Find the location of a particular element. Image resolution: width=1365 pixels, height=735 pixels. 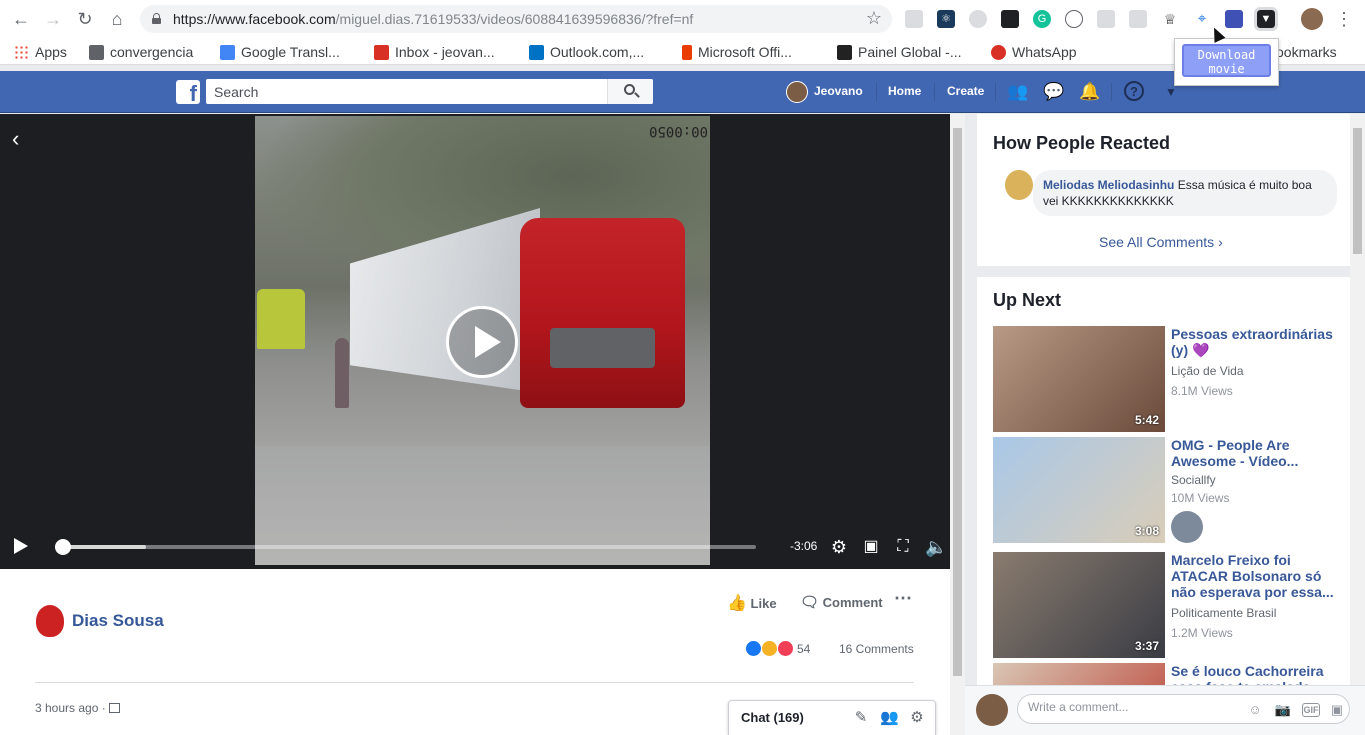

bookmark-whatsapp: WhatsApp is located at coordinates (1034, 52).